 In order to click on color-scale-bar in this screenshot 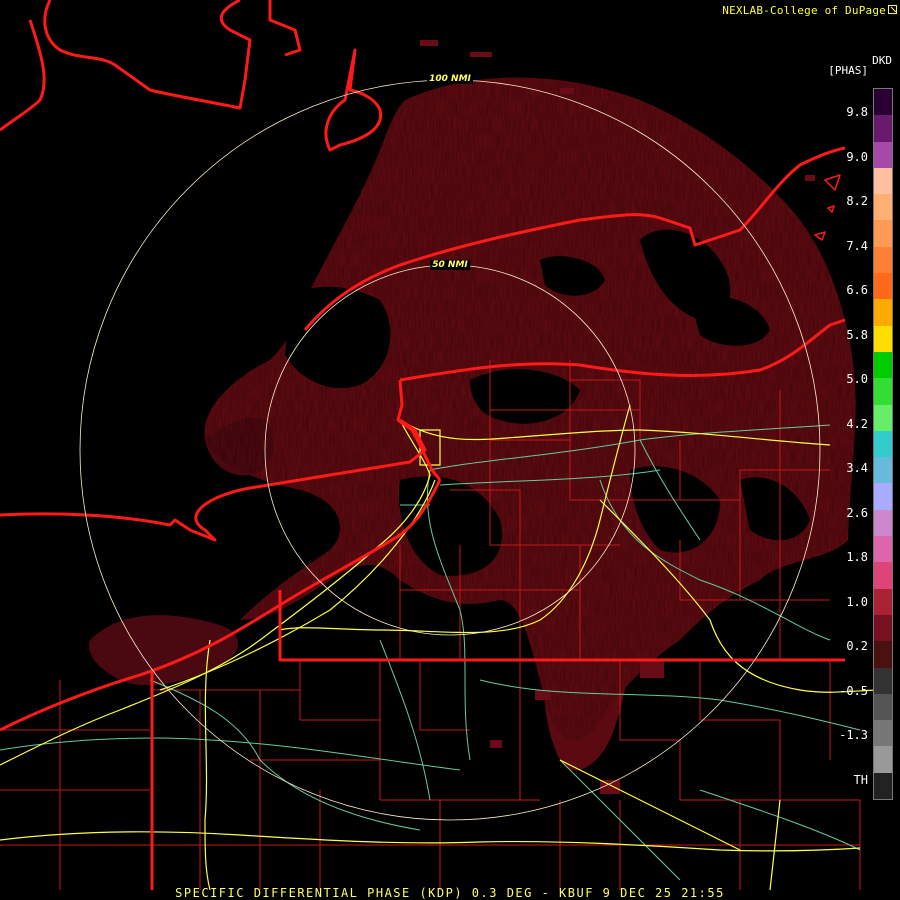, I will do `click(883, 444)`.